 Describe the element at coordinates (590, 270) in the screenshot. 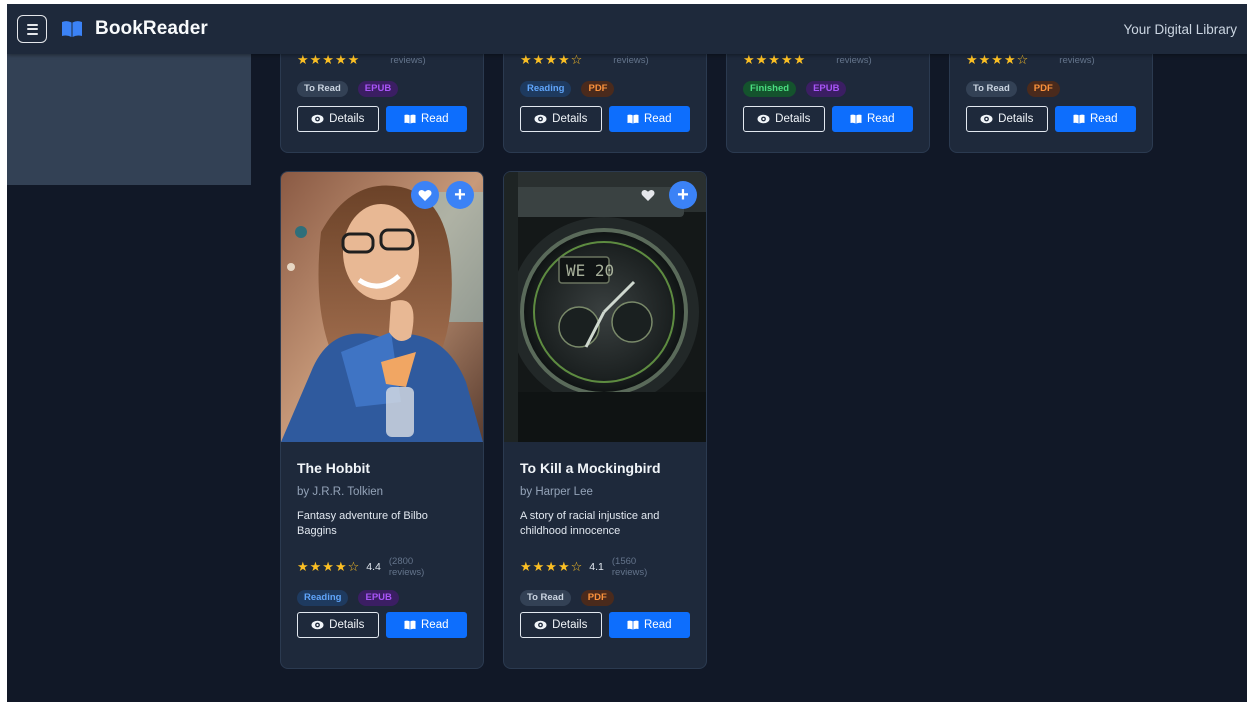

I see `svg-text: WE 20` at that location.